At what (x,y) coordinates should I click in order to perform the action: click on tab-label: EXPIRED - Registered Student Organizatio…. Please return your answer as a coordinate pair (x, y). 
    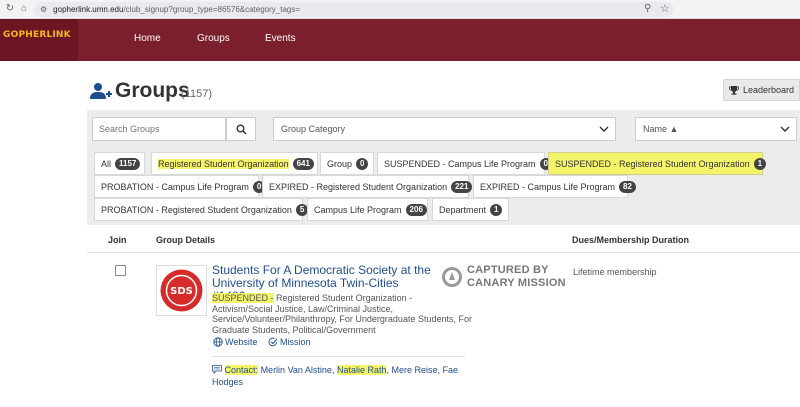
    Looking at the image, I should click on (358, 186).